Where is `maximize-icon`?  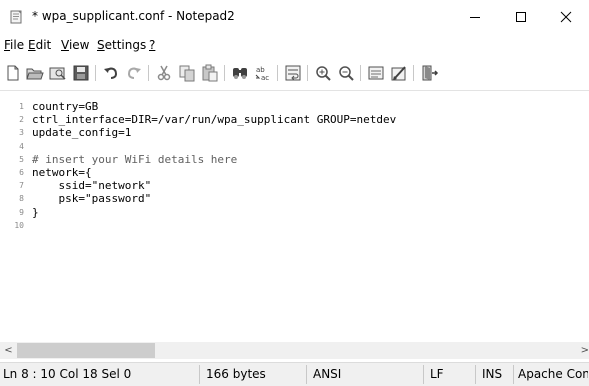 maximize-icon is located at coordinates (521, 17).